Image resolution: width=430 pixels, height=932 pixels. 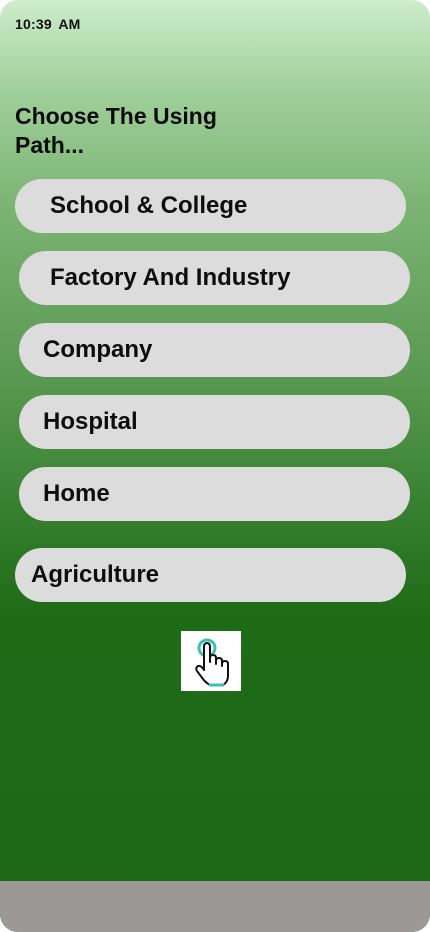 What do you see at coordinates (214, 422) in the screenshot?
I see `option-hospital: Hospital` at bounding box center [214, 422].